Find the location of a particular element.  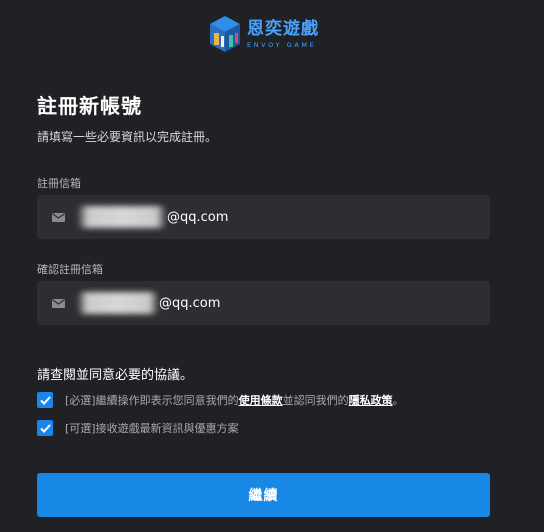

continue-button: 繼續 is located at coordinates (263, 495).